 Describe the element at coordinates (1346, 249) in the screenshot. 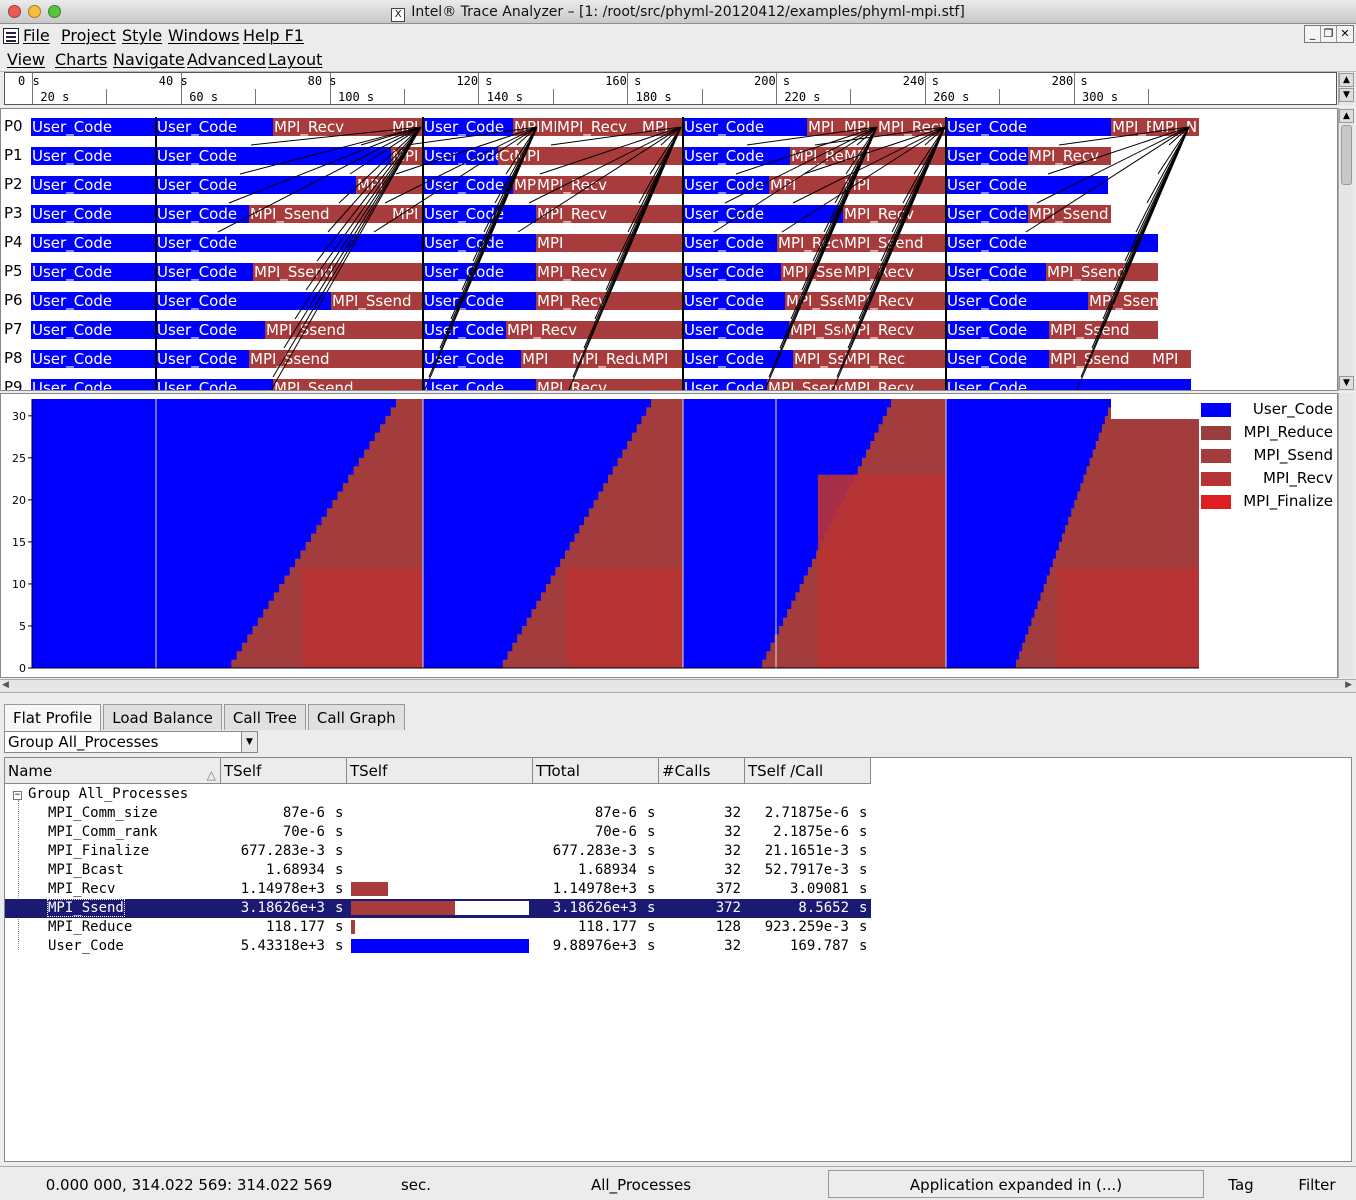

I see `timeline-scrollbar: ▲ ▼` at that location.